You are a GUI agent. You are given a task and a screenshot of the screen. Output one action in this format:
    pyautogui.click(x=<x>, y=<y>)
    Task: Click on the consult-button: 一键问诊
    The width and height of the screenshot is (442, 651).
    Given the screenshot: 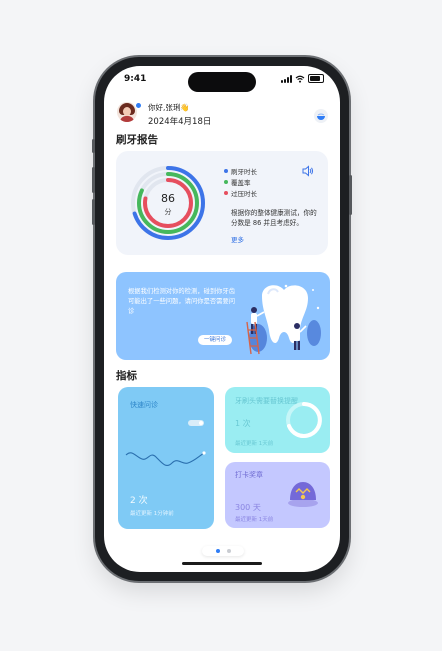 What is the action you would take?
    pyautogui.click(x=215, y=340)
    